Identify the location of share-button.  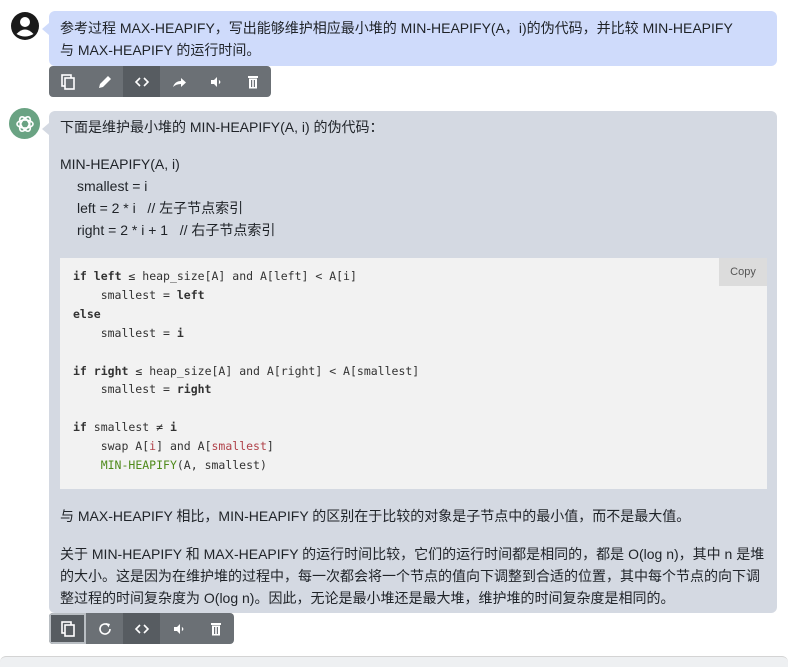
(178, 81).